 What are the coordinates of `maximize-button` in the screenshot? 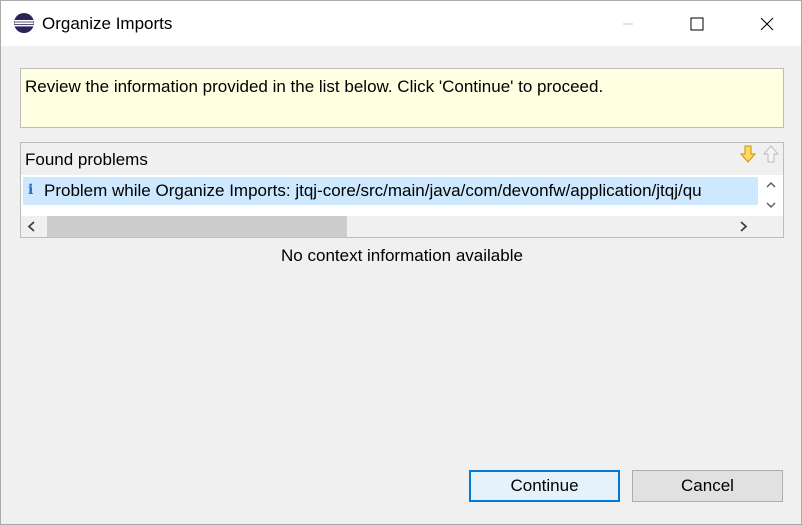 It's located at (697, 23).